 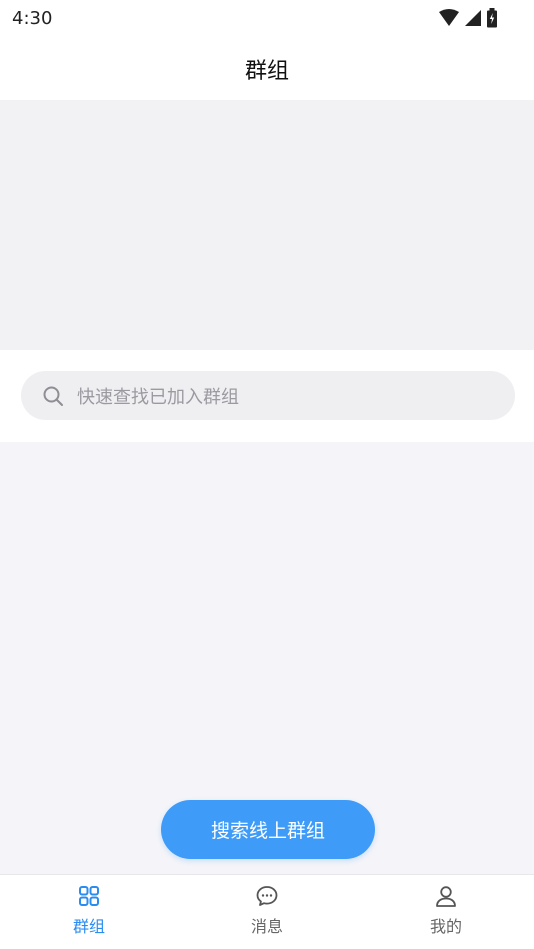 I want to click on tab-me: 我的, so click(x=446, y=914).